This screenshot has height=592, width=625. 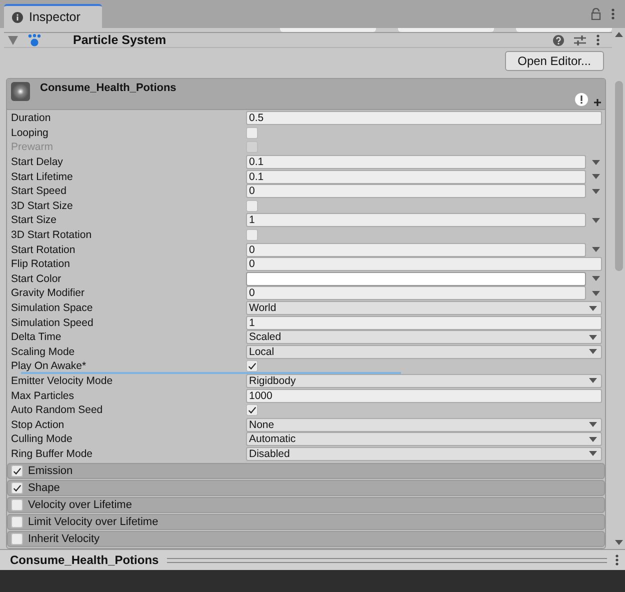 I want to click on property-label: Looping, so click(x=30, y=133).